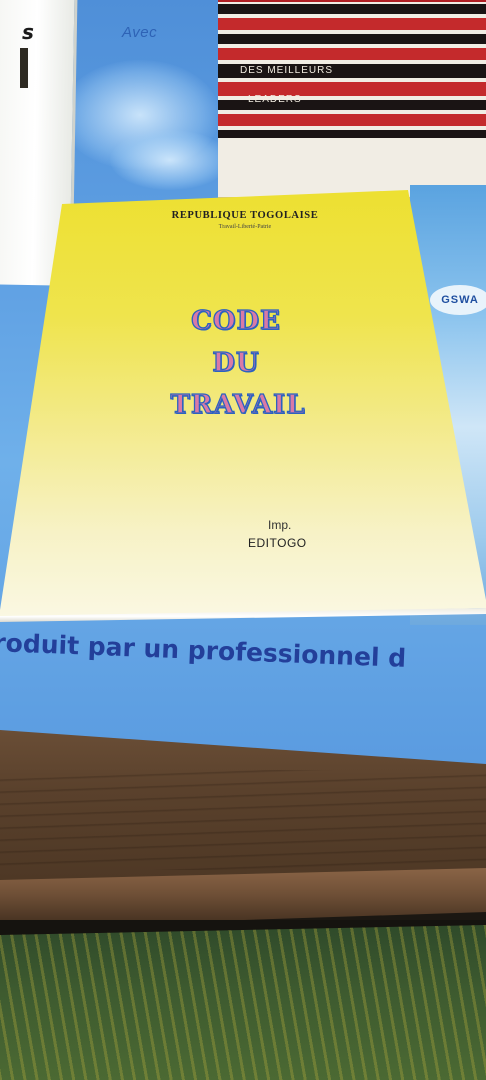 Image resolution: width=486 pixels, height=1080 pixels. What do you see at coordinates (235, 320) in the screenshot?
I see `title-line-code: CODE` at bounding box center [235, 320].